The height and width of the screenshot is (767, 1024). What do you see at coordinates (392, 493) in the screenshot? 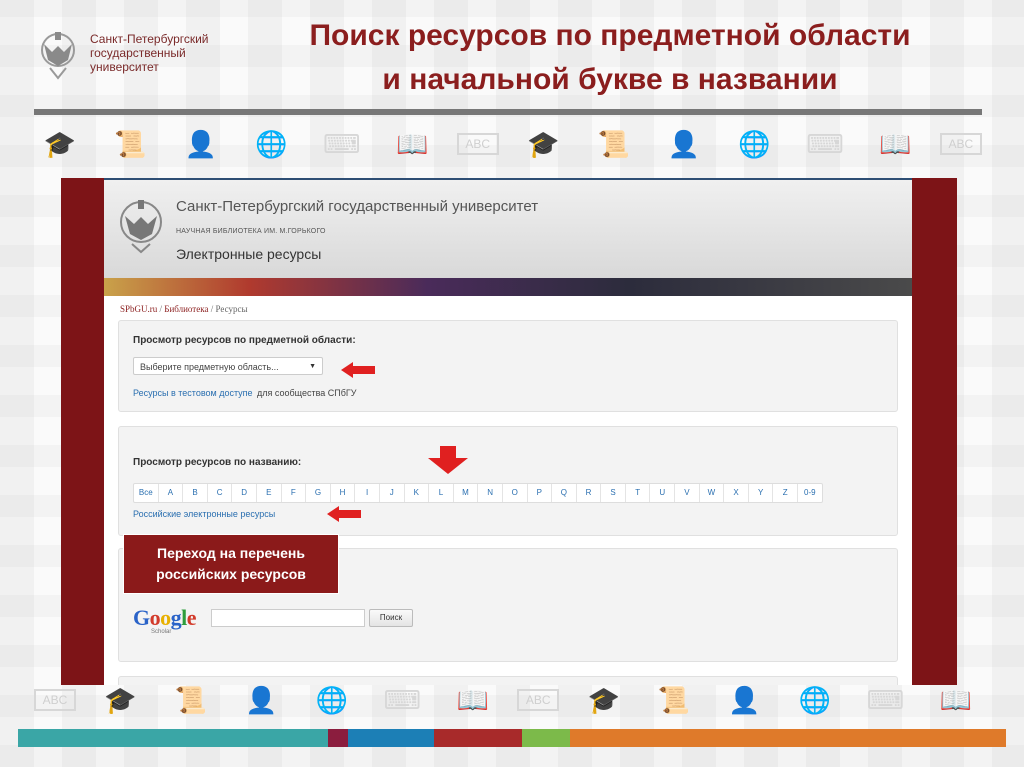
I see `letter-filter-j: J` at bounding box center [392, 493].